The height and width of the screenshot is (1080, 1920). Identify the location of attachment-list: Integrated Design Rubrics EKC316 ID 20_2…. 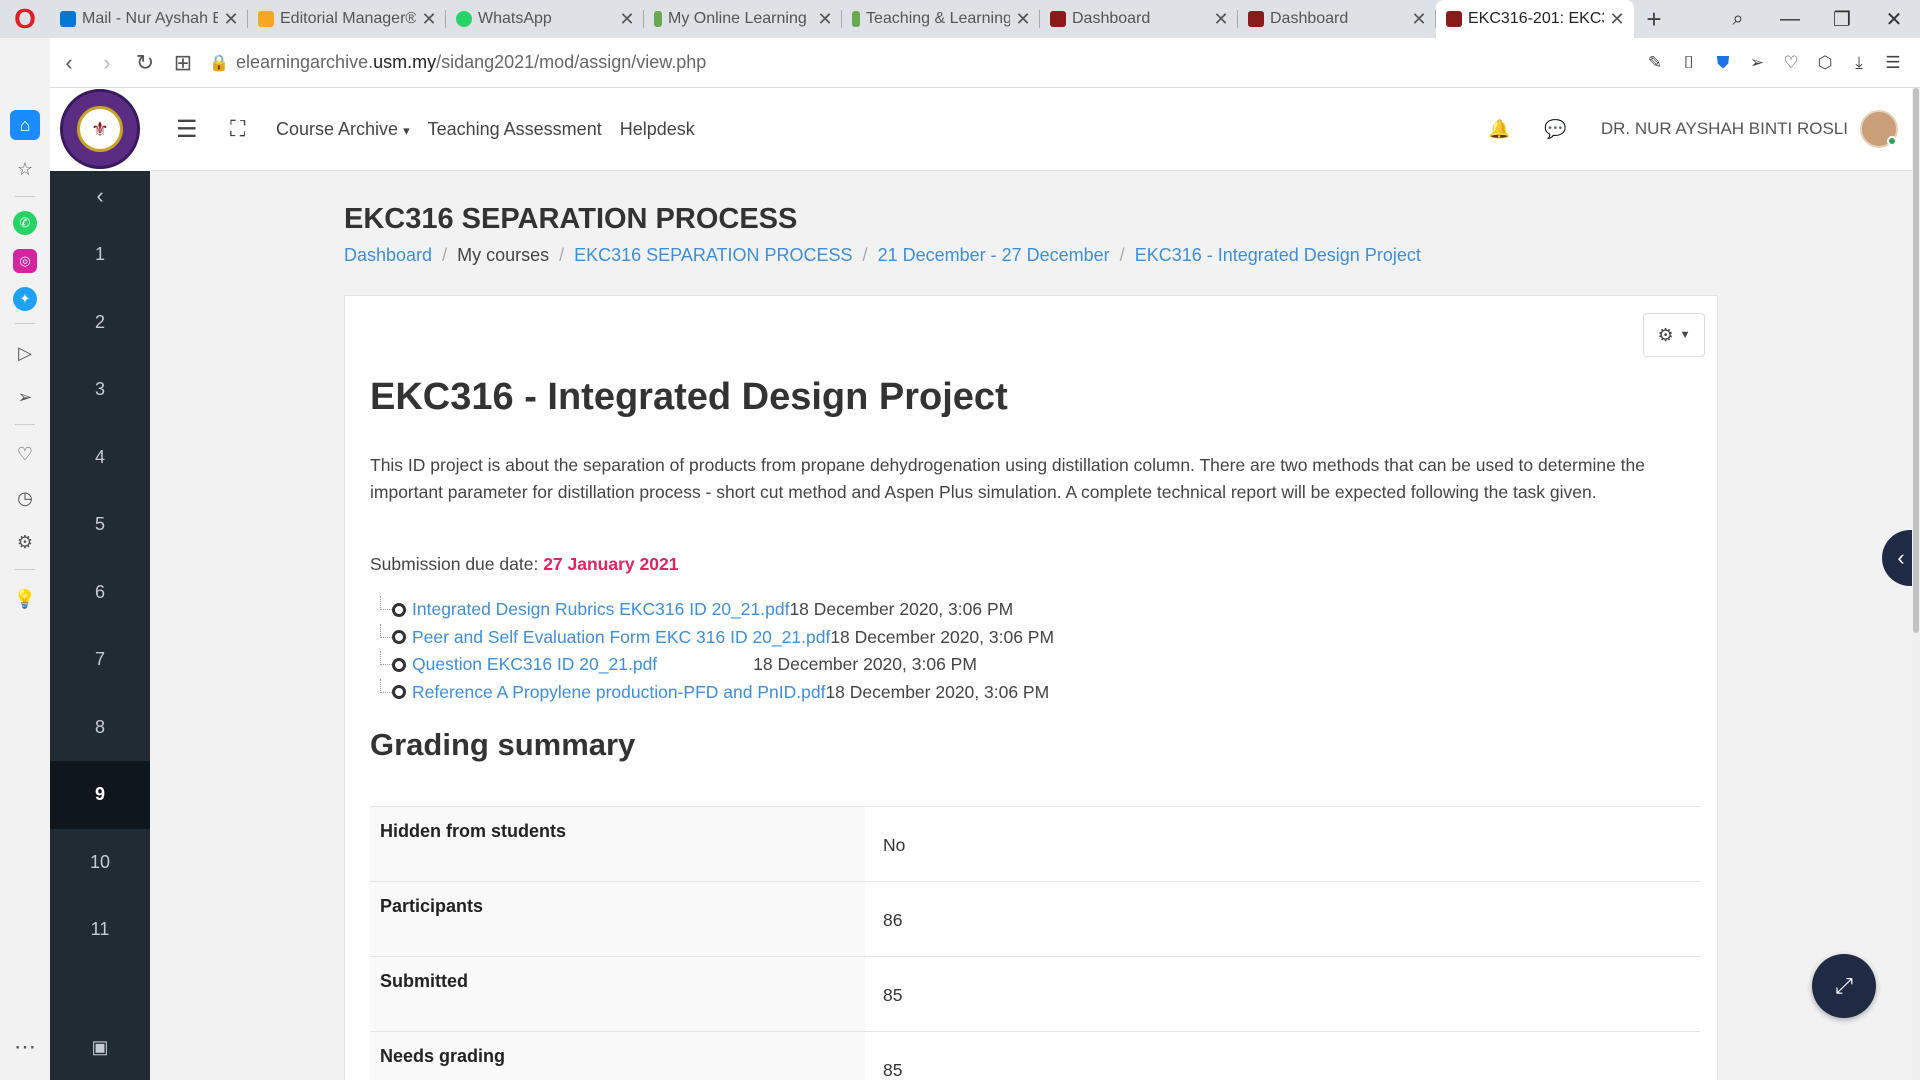
(712, 651).